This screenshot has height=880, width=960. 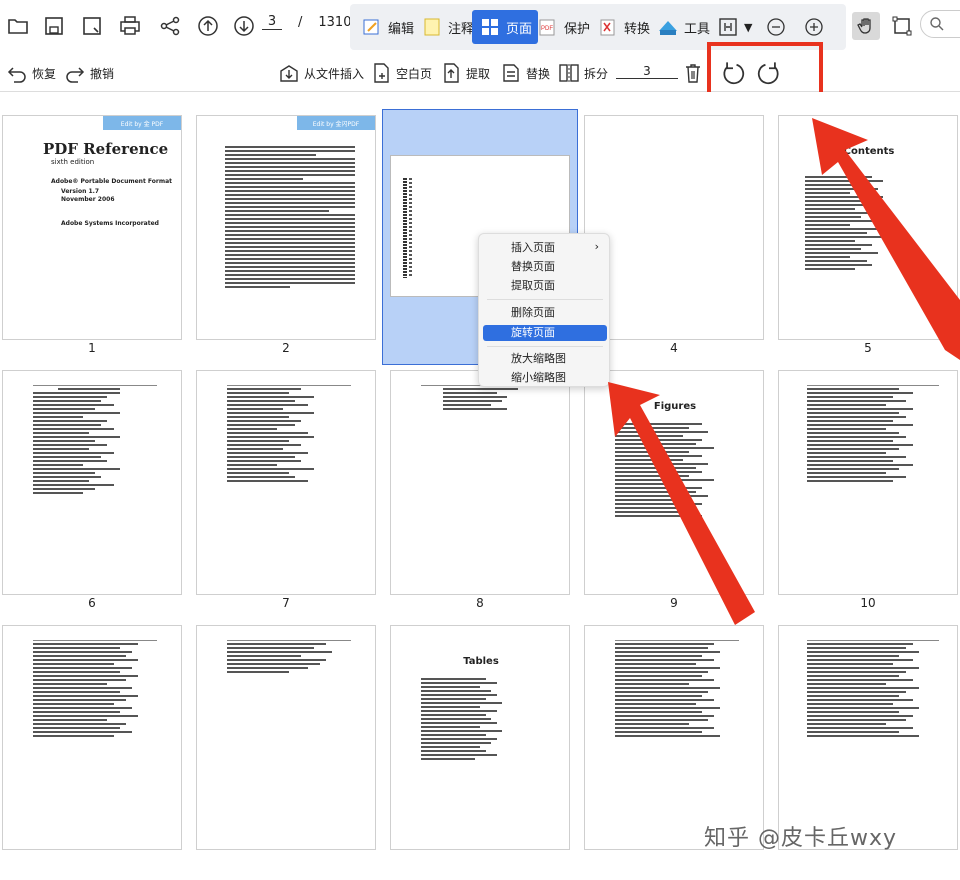 I want to click on thumbnail-page-2: Edit by 金闪PDF, so click(x=286, y=227).